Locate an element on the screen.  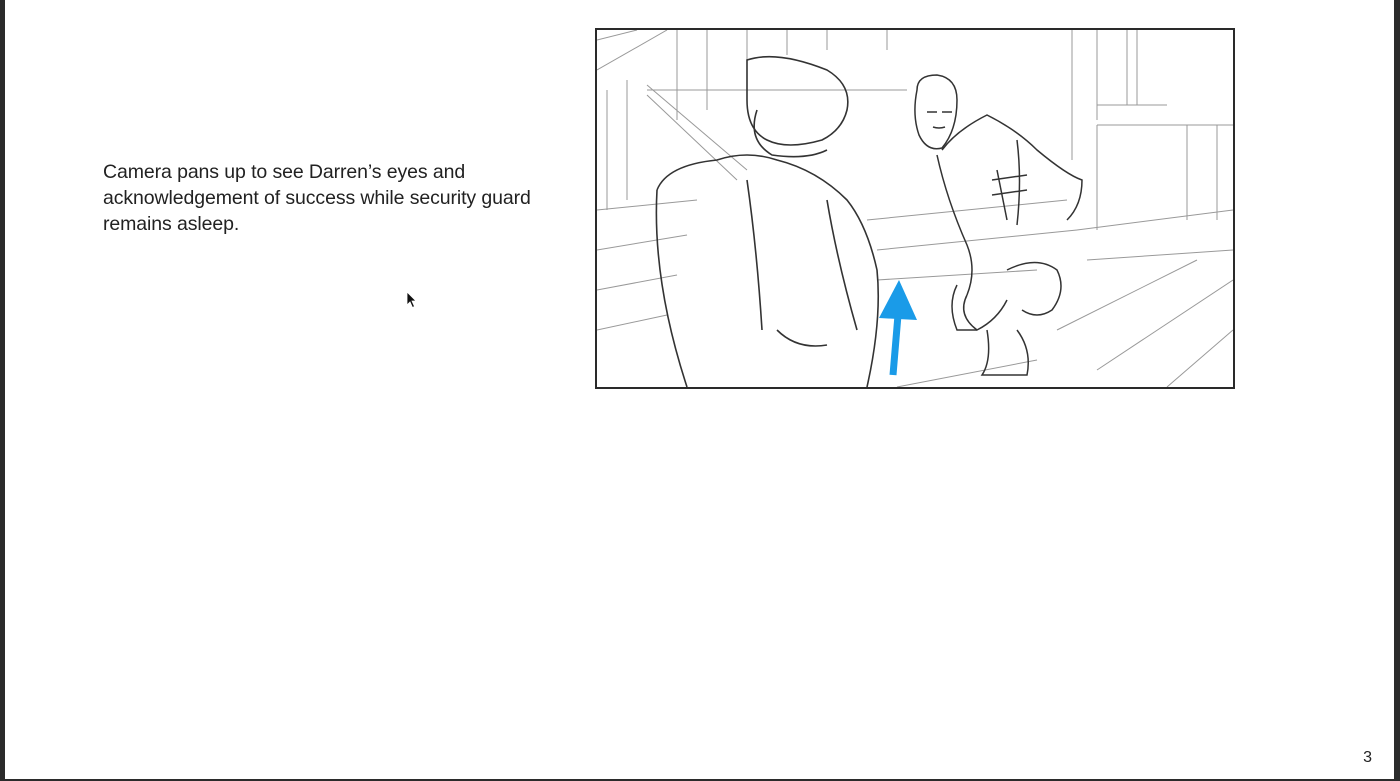
camera-pan-up-arrow-icon is located at coordinates (898, 328).